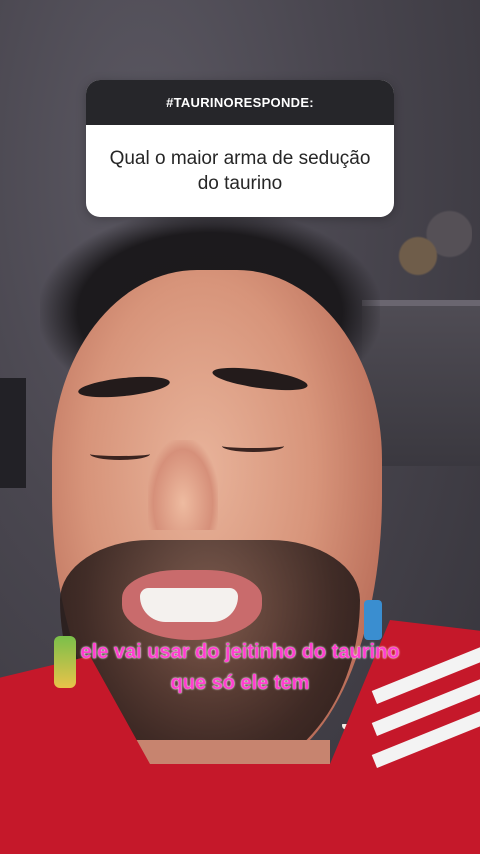 The height and width of the screenshot is (854, 480). Describe the element at coordinates (427, 245) in the screenshot. I see `shelf-objects` at that location.